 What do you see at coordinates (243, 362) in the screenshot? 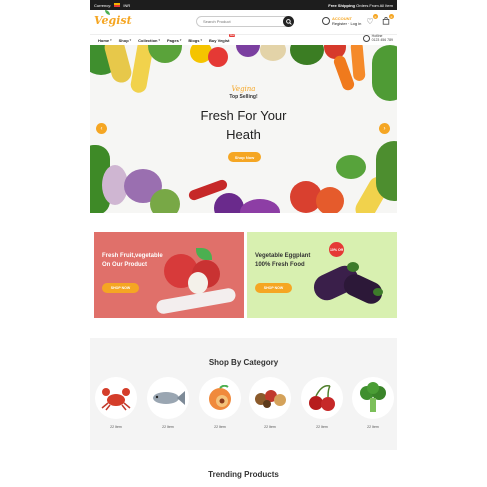
I see `category-title: Shop By Category` at bounding box center [243, 362].